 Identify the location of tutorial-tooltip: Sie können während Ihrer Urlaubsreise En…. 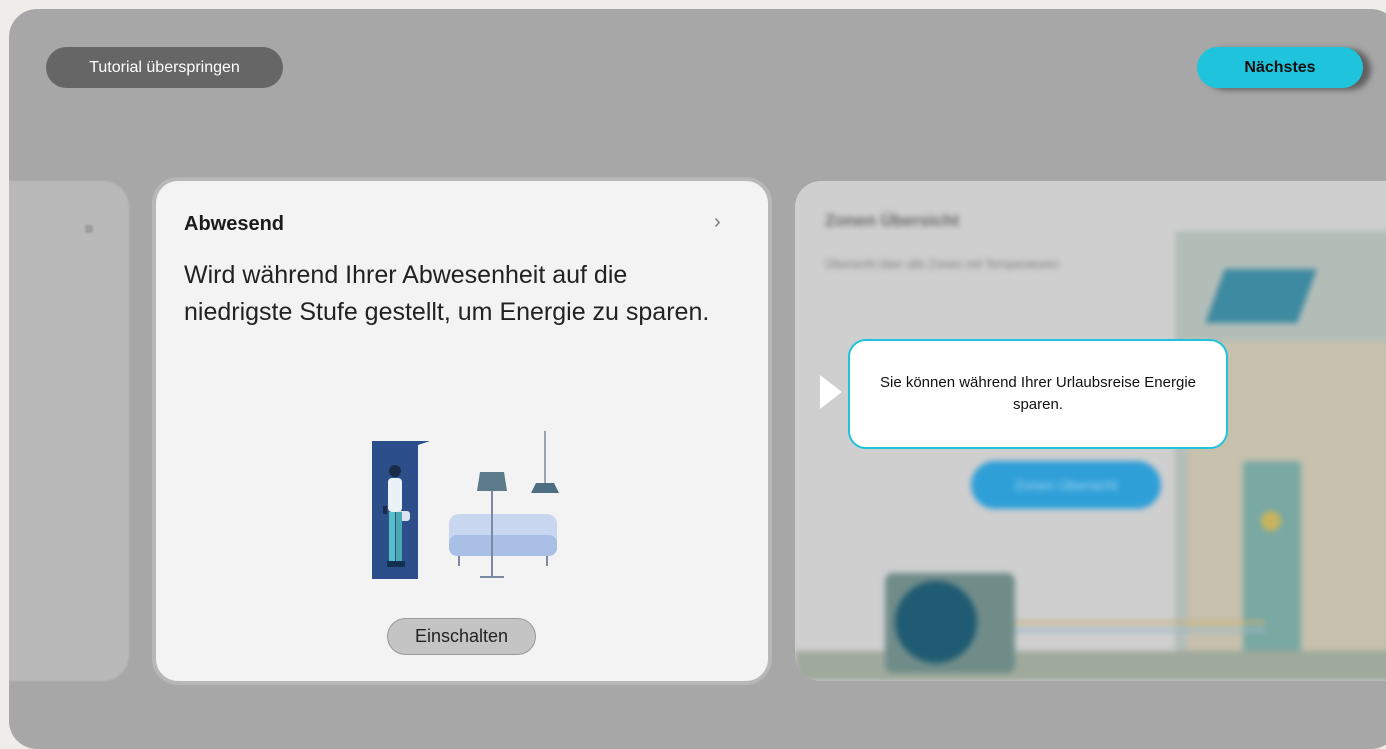
(1038, 394).